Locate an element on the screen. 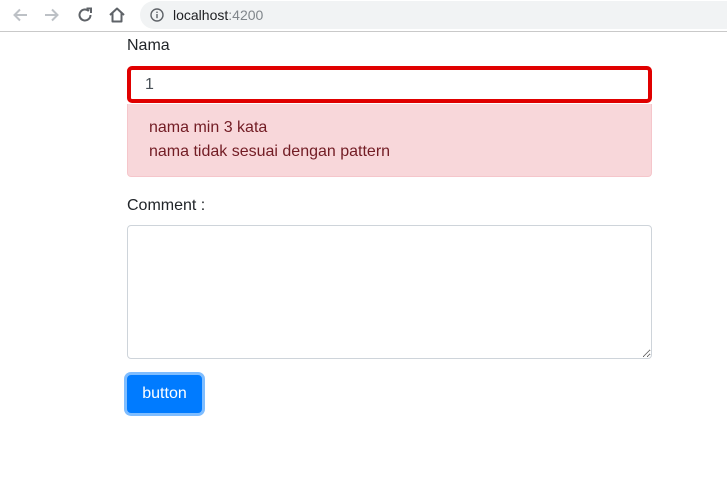 This screenshot has height=479, width=727. url-text: localhost:4200 is located at coordinates (218, 15).